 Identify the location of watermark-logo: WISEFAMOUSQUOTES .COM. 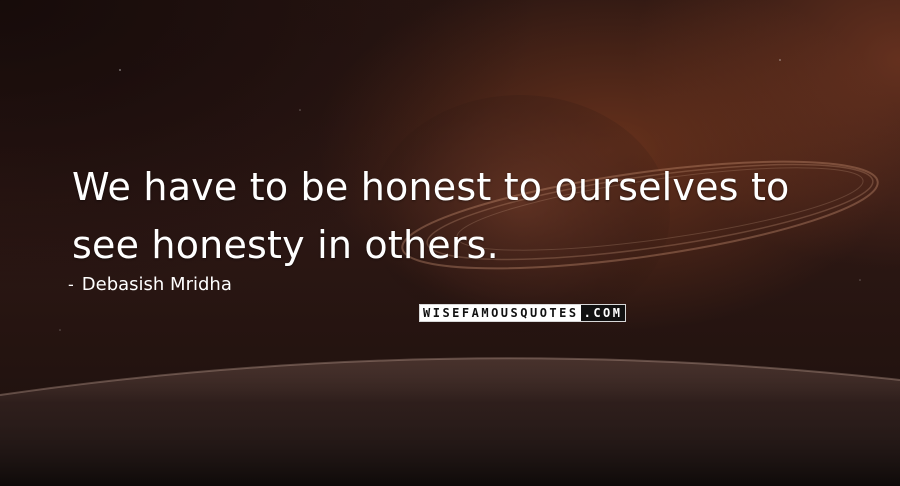
(522, 313).